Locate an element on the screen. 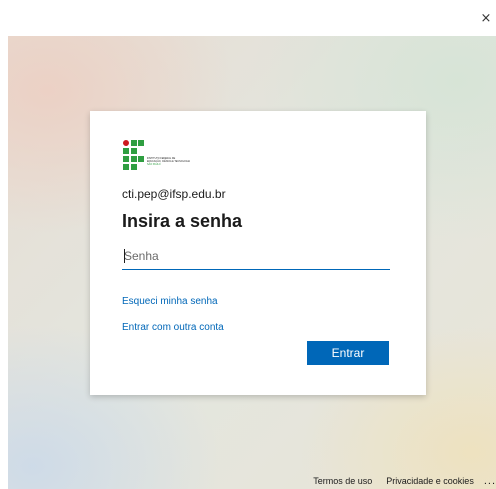 The image size is (496, 489). other-account-link: Entrar com outra conta is located at coordinates (173, 327).